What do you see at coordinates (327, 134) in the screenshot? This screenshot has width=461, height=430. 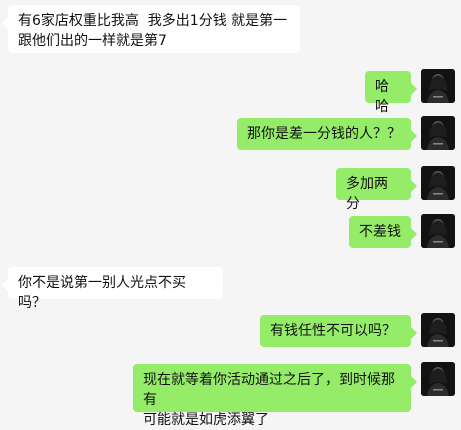 I see `message-bubble-outgoing: 那你是差一分钱的人？？` at bounding box center [327, 134].